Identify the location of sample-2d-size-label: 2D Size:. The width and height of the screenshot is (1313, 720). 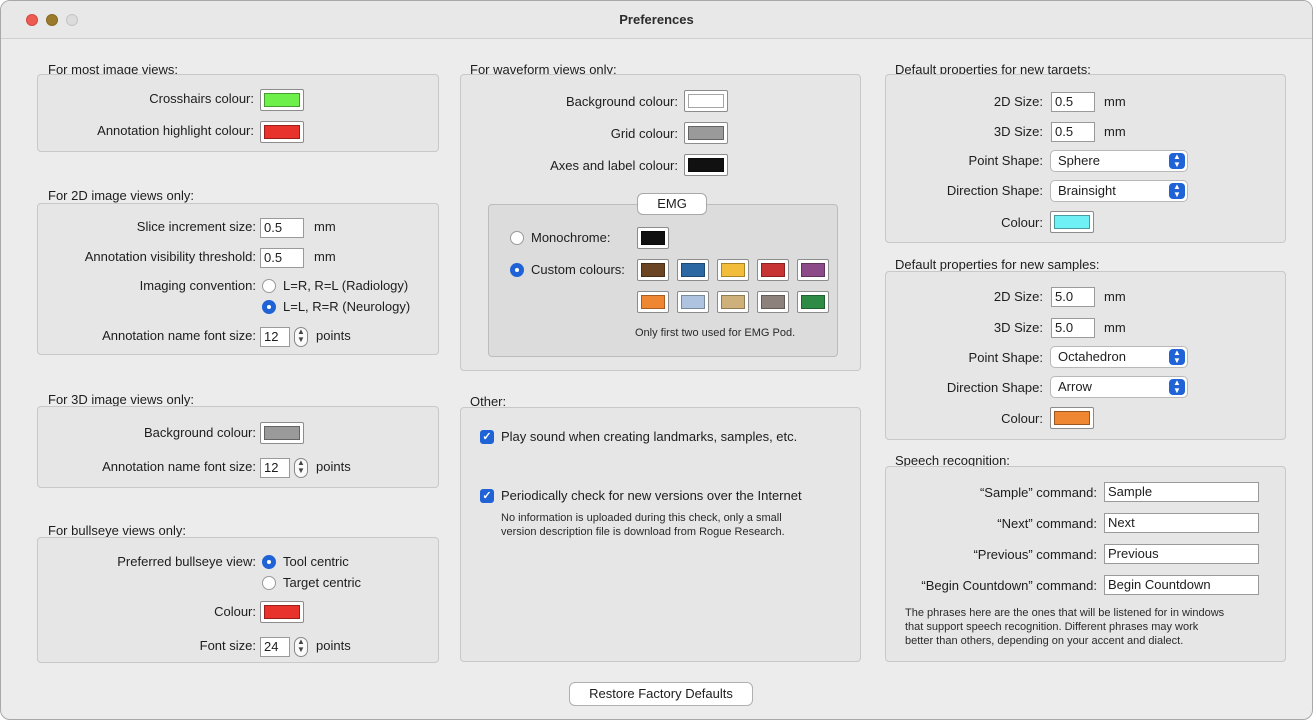
(1018, 296).